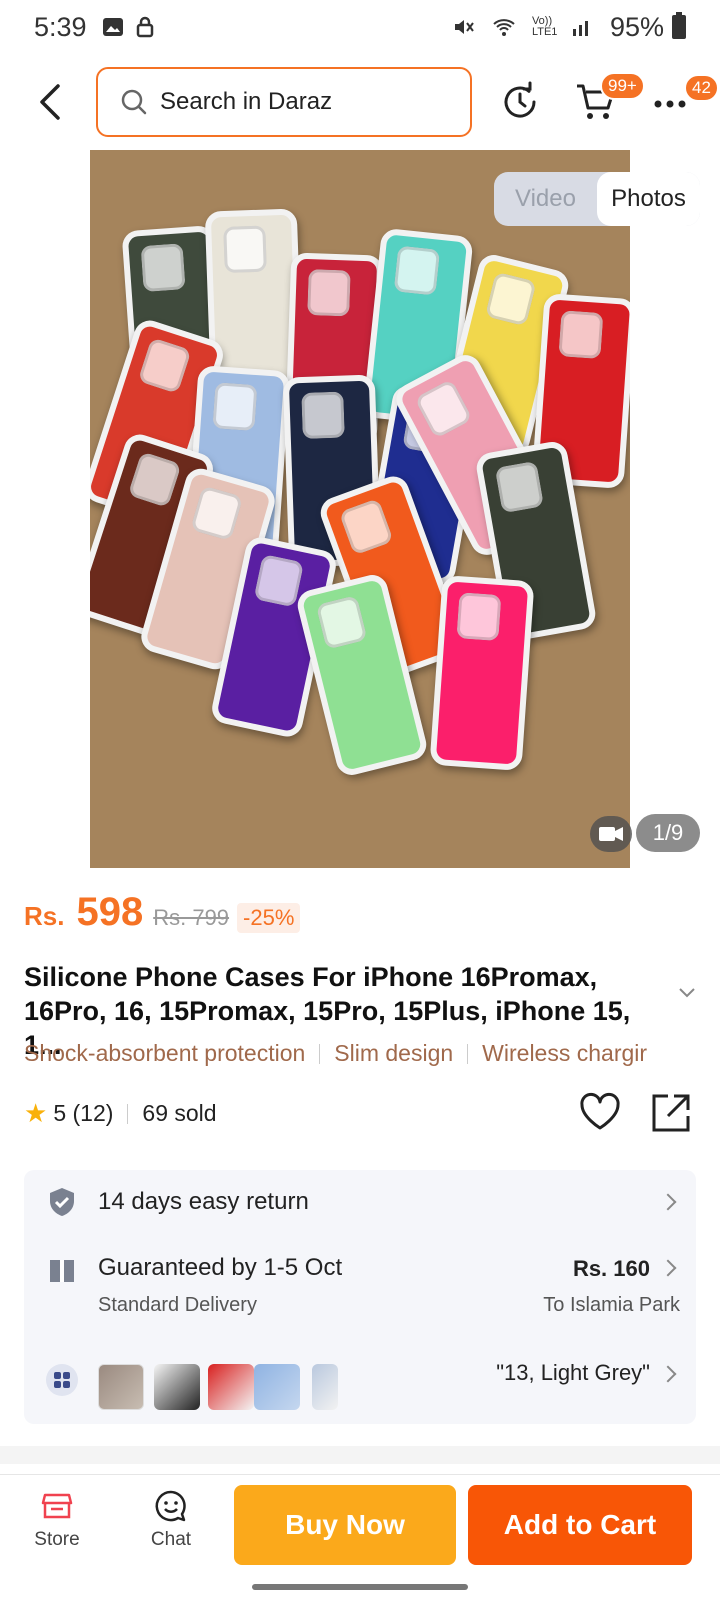 Image resolution: width=720 pixels, height=1600 pixels. I want to click on add-to-cart-button: Add to Cart, so click(580, 1525).